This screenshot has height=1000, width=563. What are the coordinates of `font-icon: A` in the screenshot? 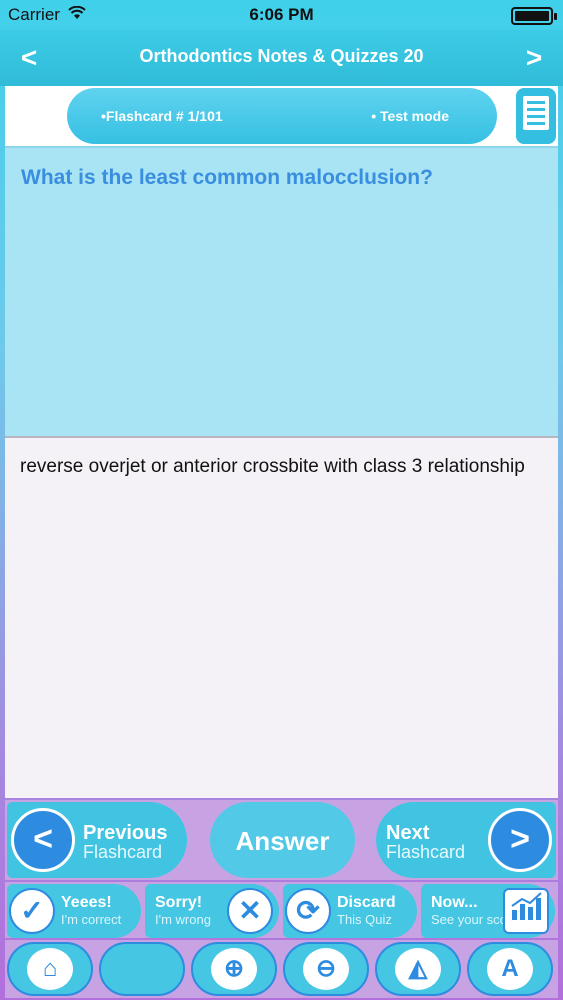 It's located at (510, 969).